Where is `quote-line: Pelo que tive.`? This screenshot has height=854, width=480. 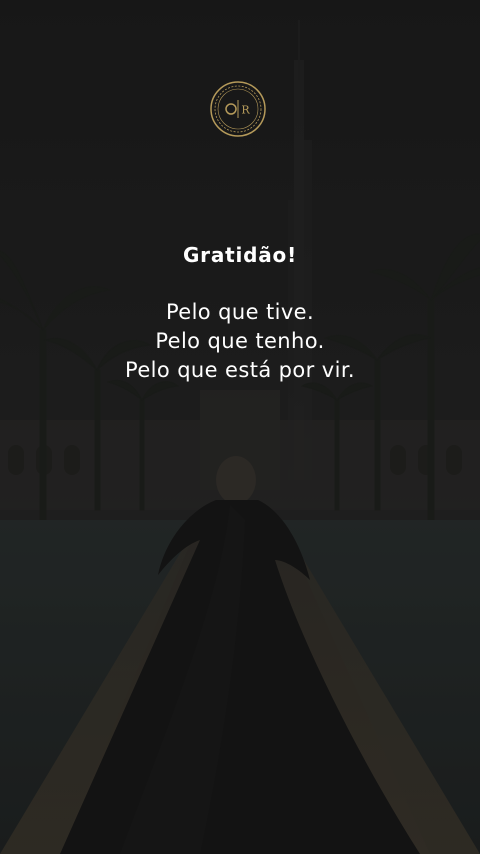
quote-line: Pelo que tive. is located at coordinates (240, 312).